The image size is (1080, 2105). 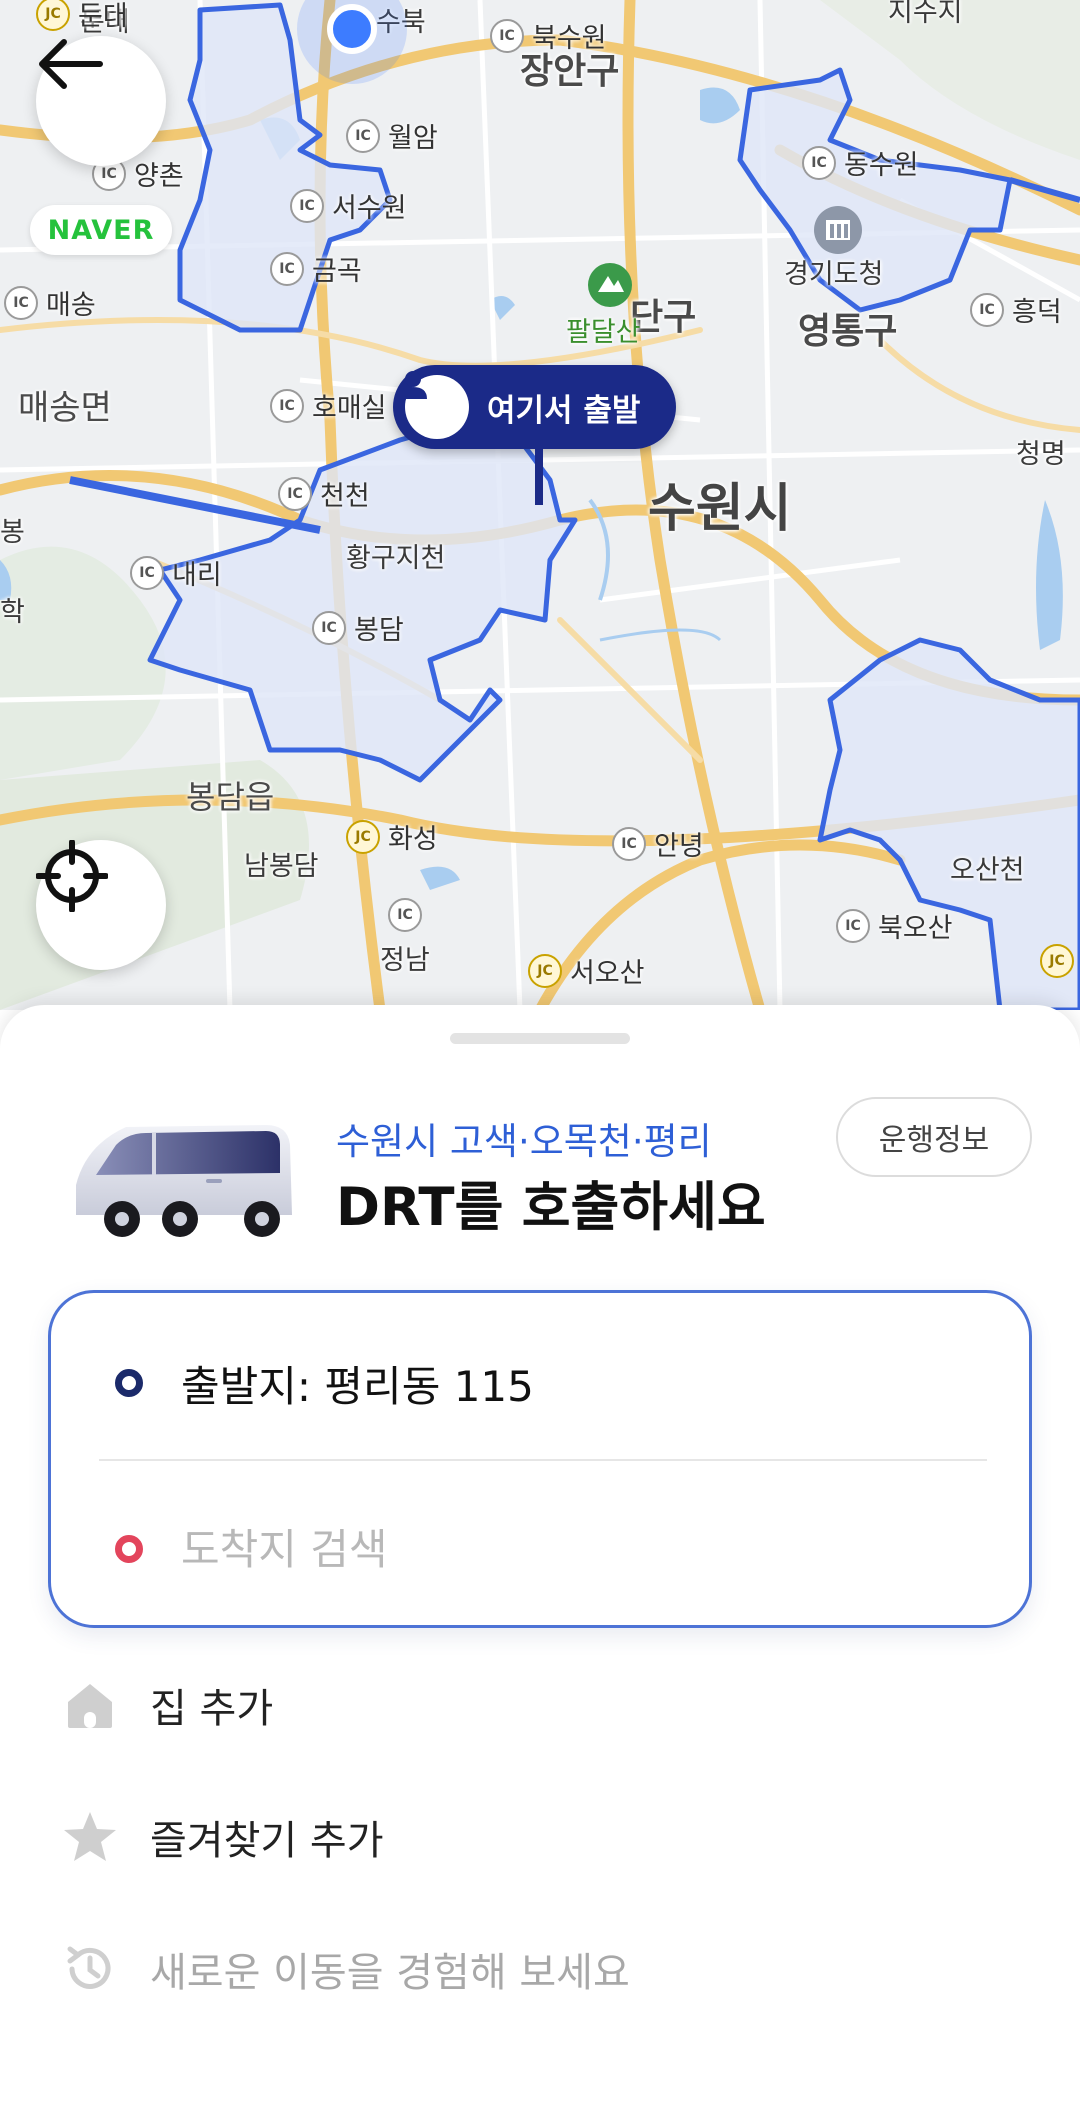 What do you see at coordinates (390, 1973) in the screenshot?
I see `history-hint-label: 새로운 이동을 경험해 보세요` at bounding box center [390, 1973].